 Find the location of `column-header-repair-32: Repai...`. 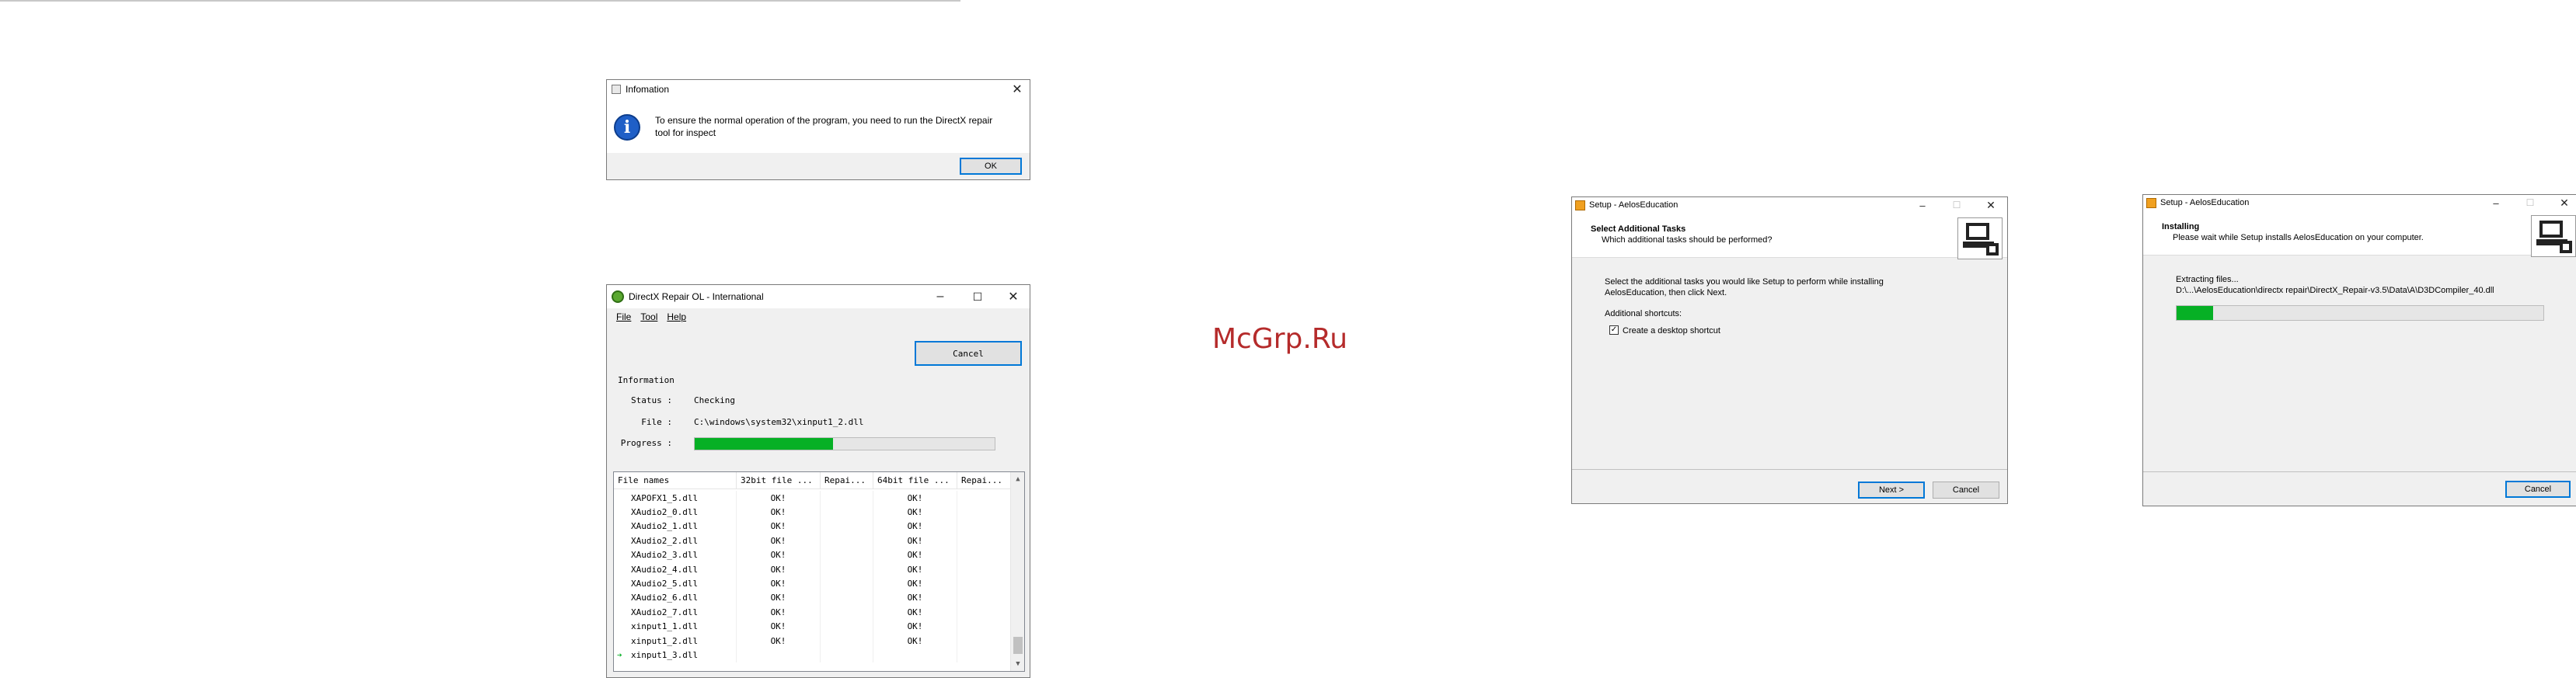

column-header-repair-32: Repai... is located at coordinates (847, 480).